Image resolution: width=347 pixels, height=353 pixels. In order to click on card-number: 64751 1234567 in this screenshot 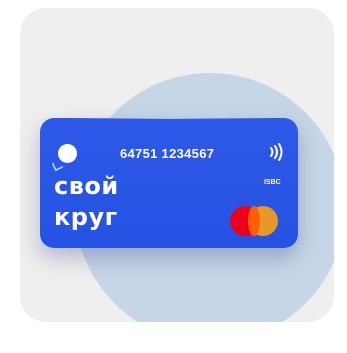, I will do `click(167, 153)`.